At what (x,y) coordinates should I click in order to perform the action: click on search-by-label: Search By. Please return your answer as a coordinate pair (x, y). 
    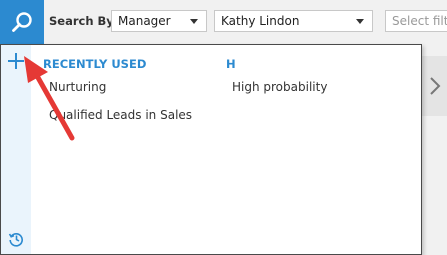
    Looking at the image, I should click on (81, 21).